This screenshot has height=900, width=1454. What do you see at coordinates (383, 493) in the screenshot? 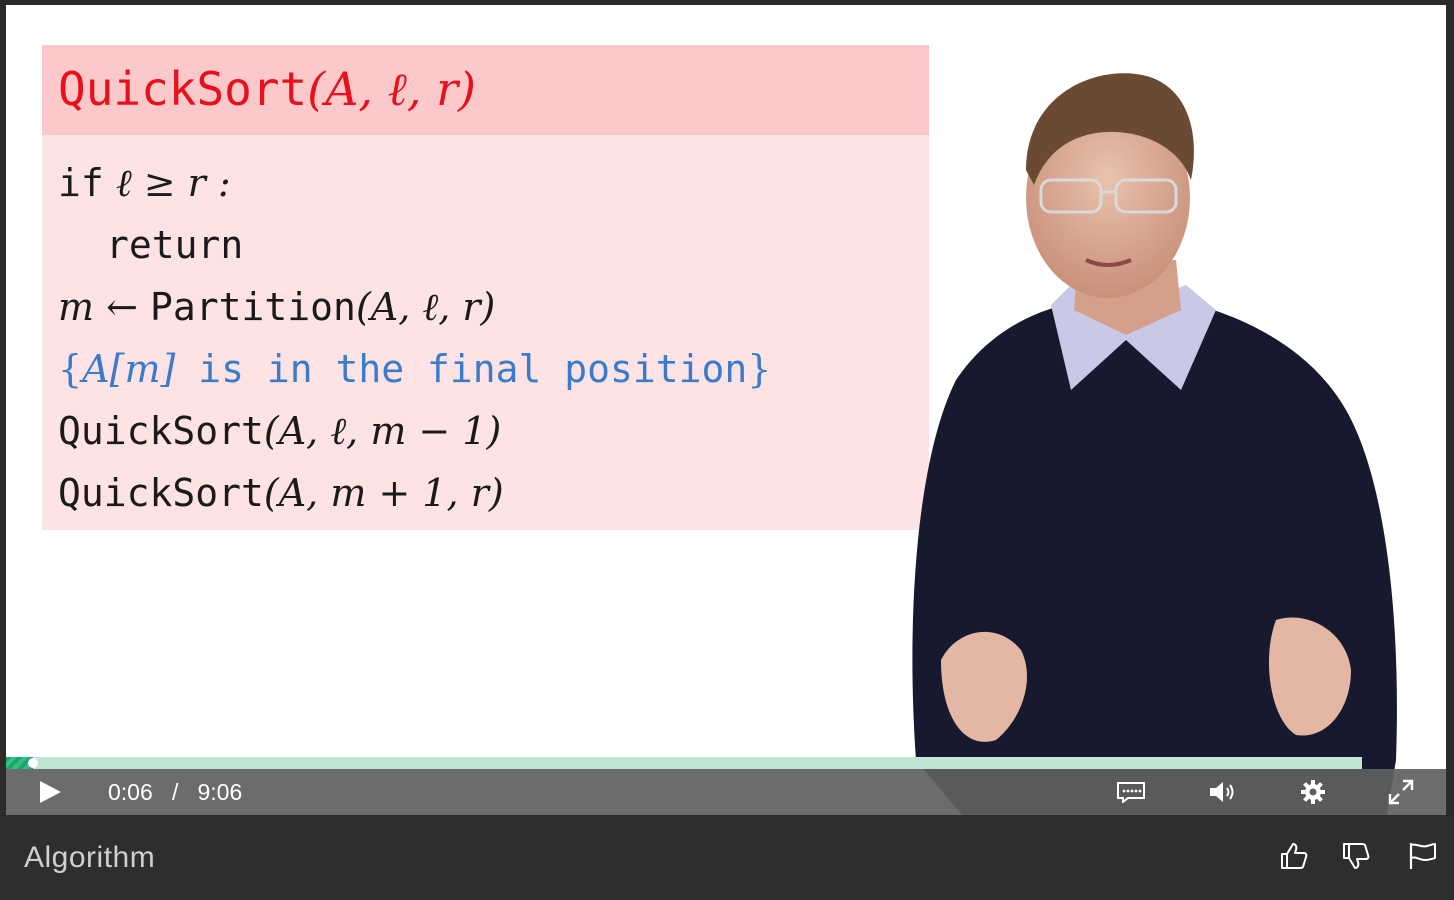
I see `quicksort-args-right: (A, m + 1, r)` at bounding box center [383, 493].